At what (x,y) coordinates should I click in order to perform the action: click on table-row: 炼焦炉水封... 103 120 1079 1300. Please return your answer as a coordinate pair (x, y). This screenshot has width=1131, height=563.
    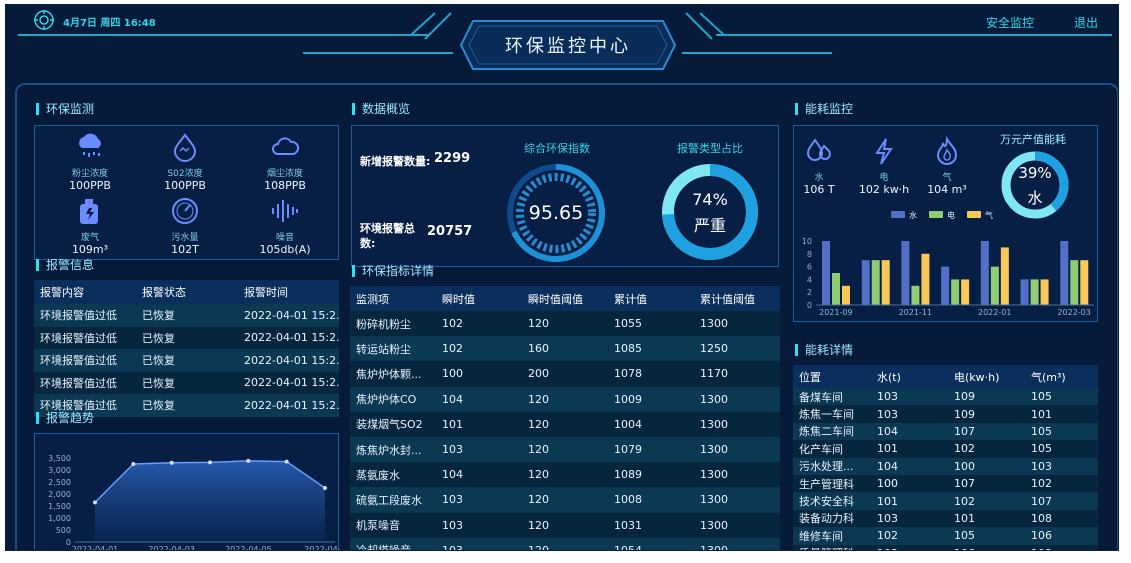
    Looking at the image, I should click on (565, 449).